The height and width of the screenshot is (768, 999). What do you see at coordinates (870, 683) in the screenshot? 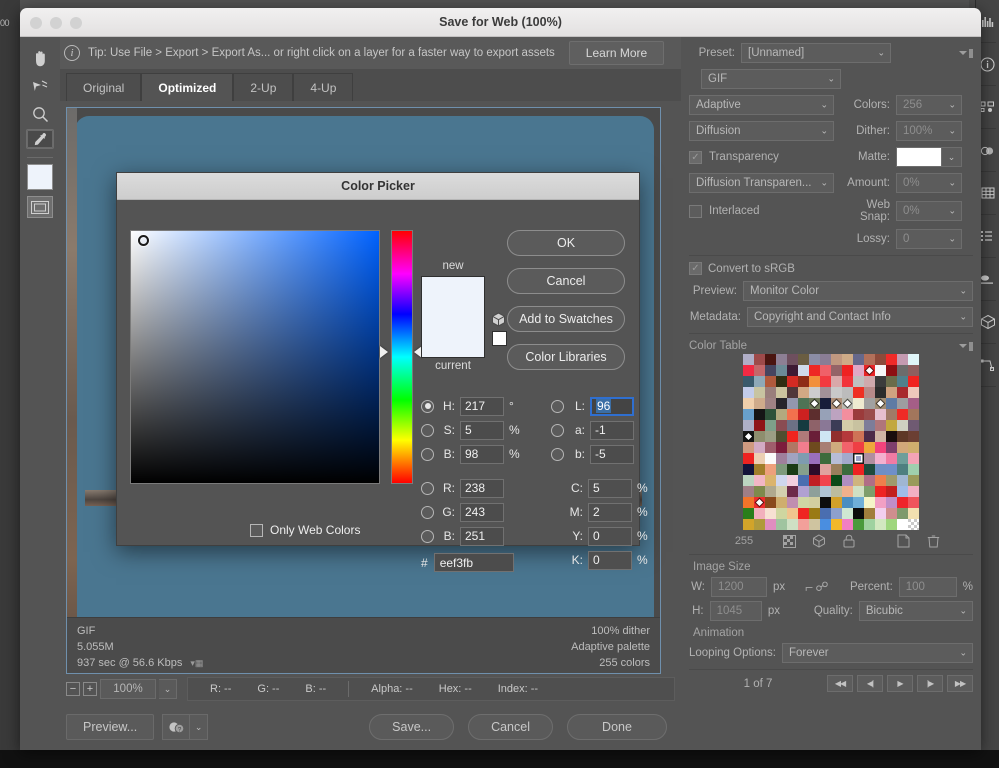
I see `previous-frame-button: ◀|` at bounding box center [870, 683].